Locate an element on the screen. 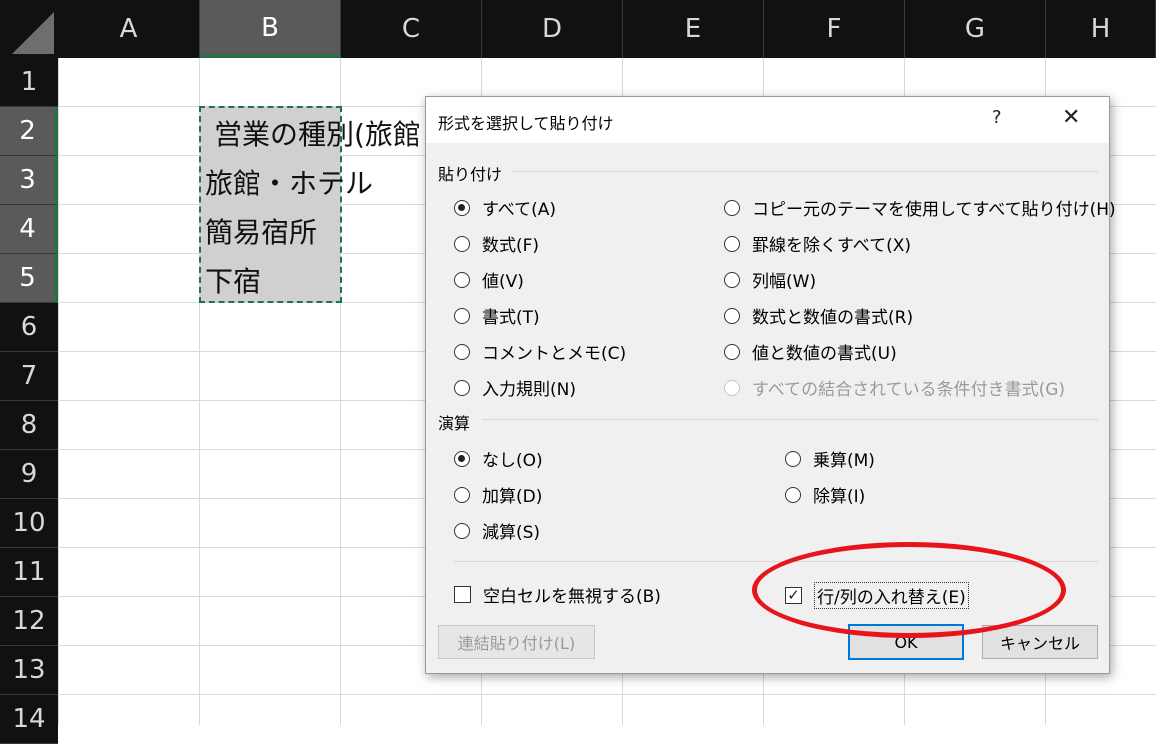 The height and width of the screenshot is (744, 1156). column-header-d: D is located at coordinates (552, 29).